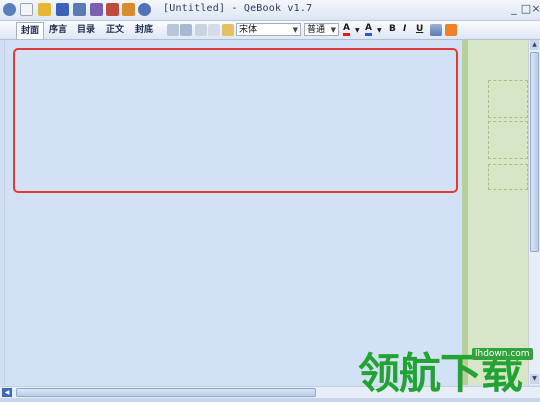  Describe the element at coordinates (144, 30) in the screenshot. I see `tab-back-cover: 封底` at that location.